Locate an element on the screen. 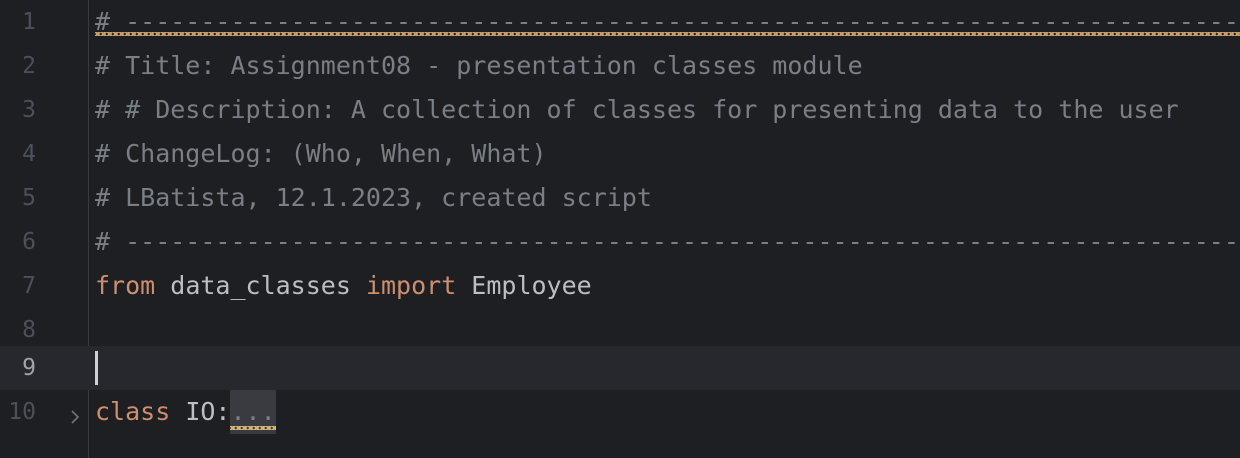 Image resolution: width=1240 pixels, height=458 pixels. line-number: 1 is located at coordinates (29, 22).